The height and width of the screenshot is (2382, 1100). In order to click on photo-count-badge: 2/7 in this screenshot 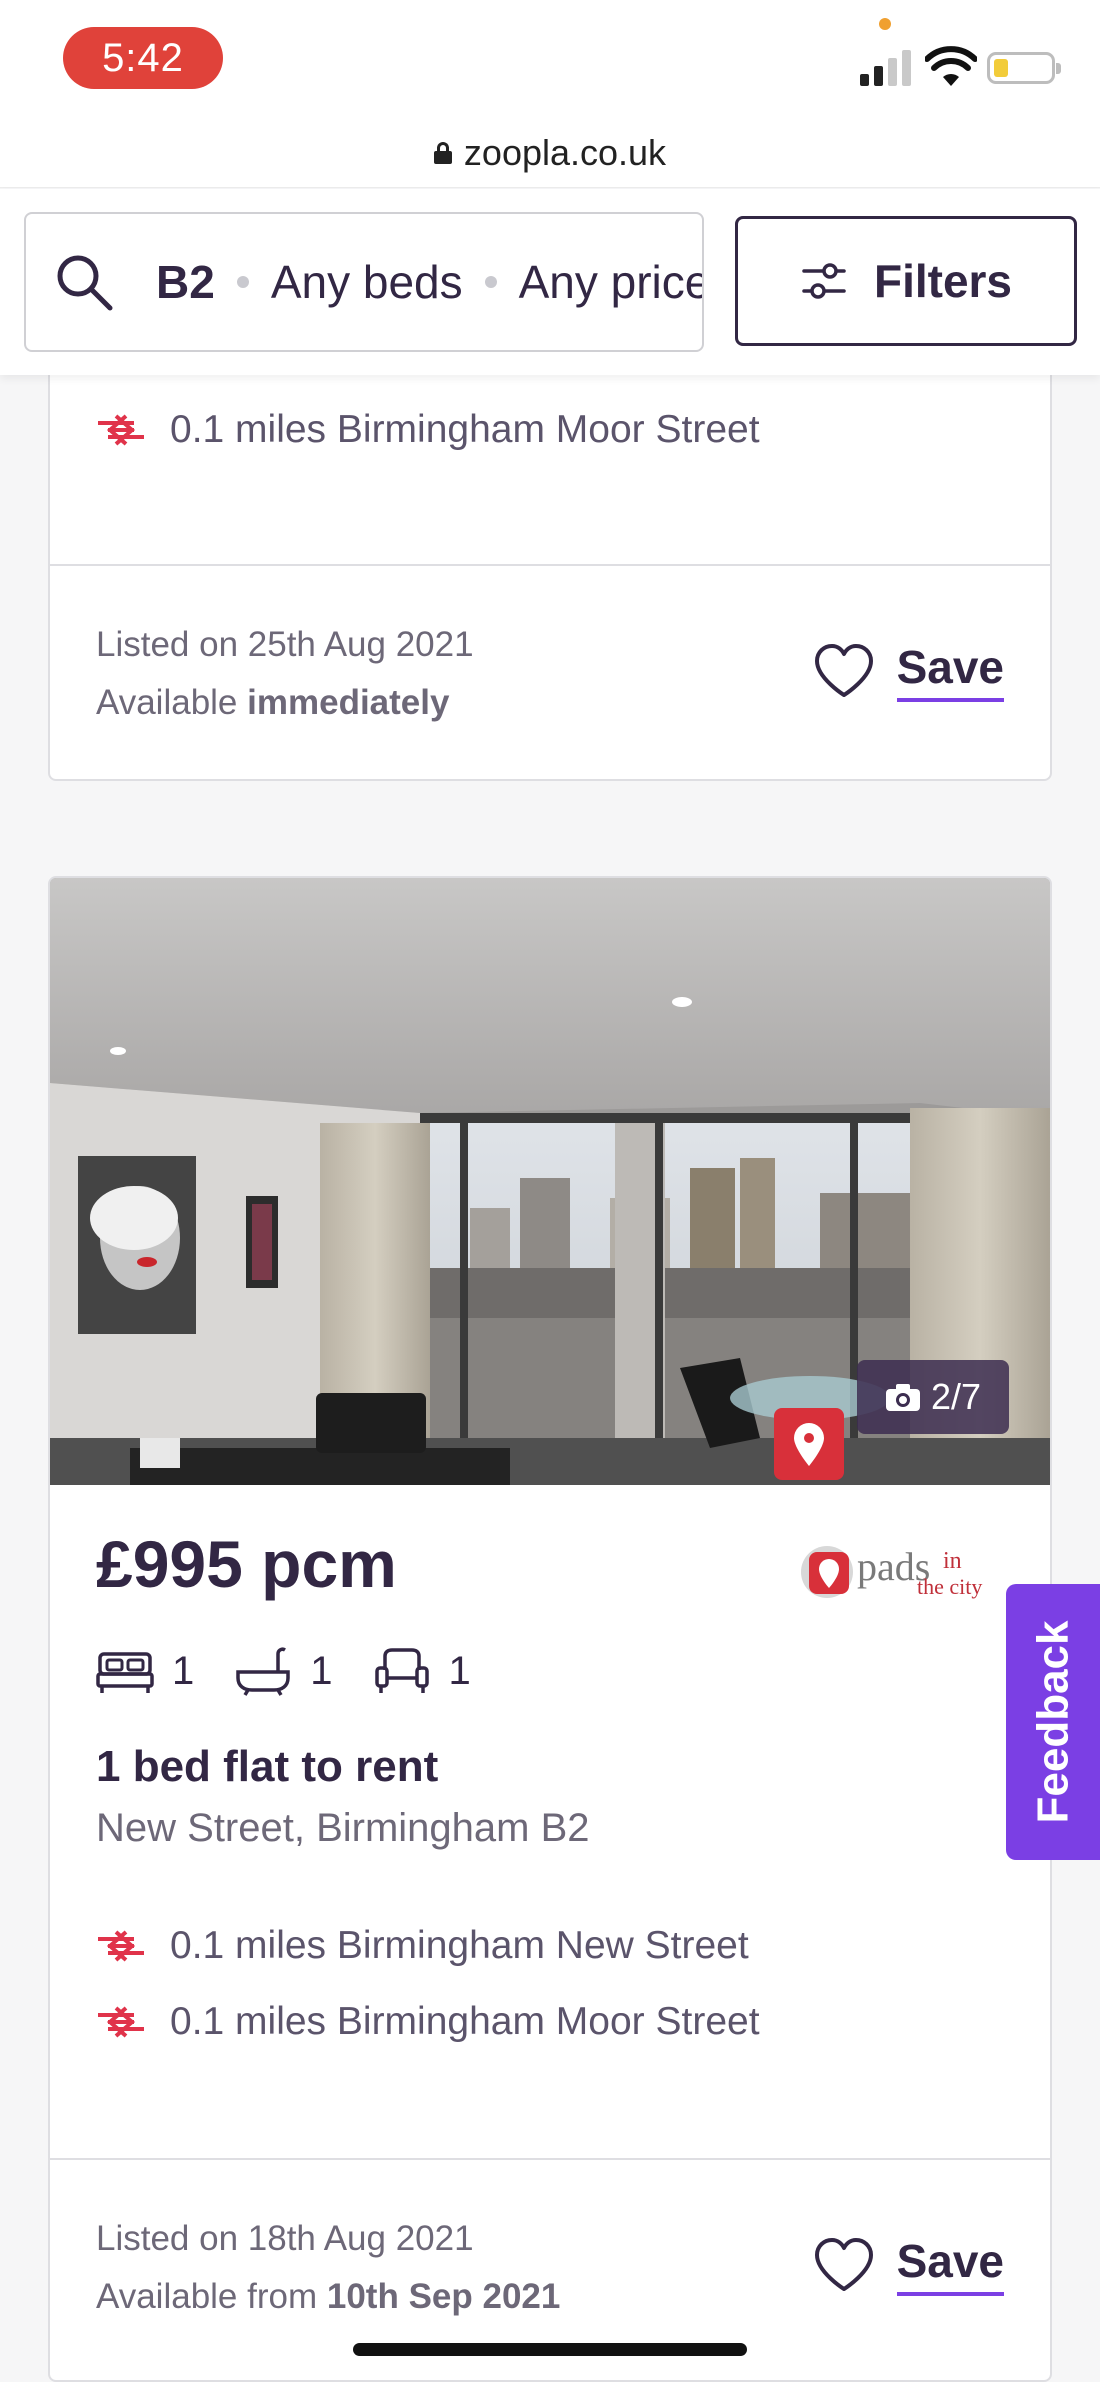, I will do `click(933, 1397)`.